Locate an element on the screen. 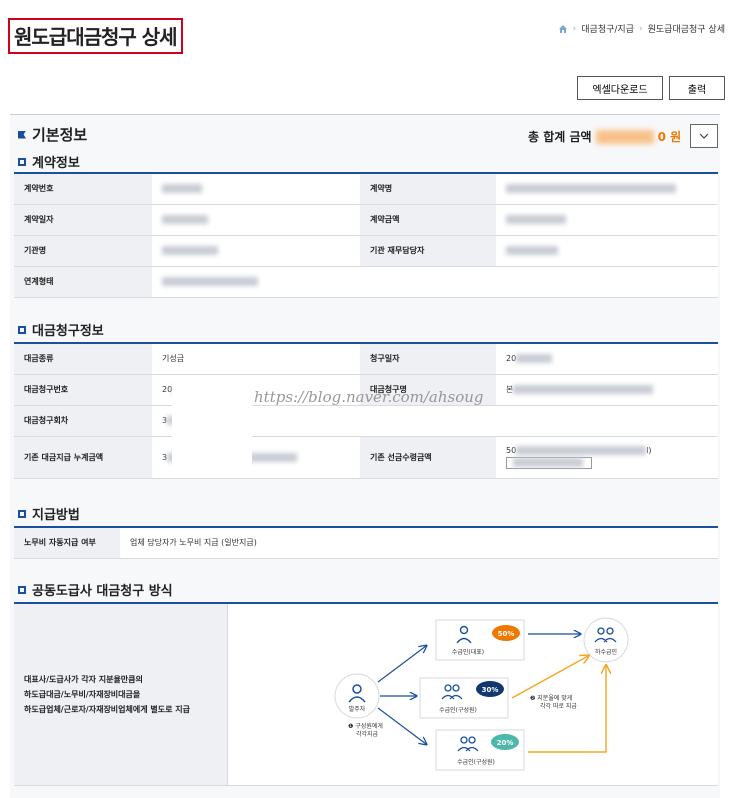 The height and width of the screenshot is (798, 731). field-value: 본 is located at coordinates (607, 390).